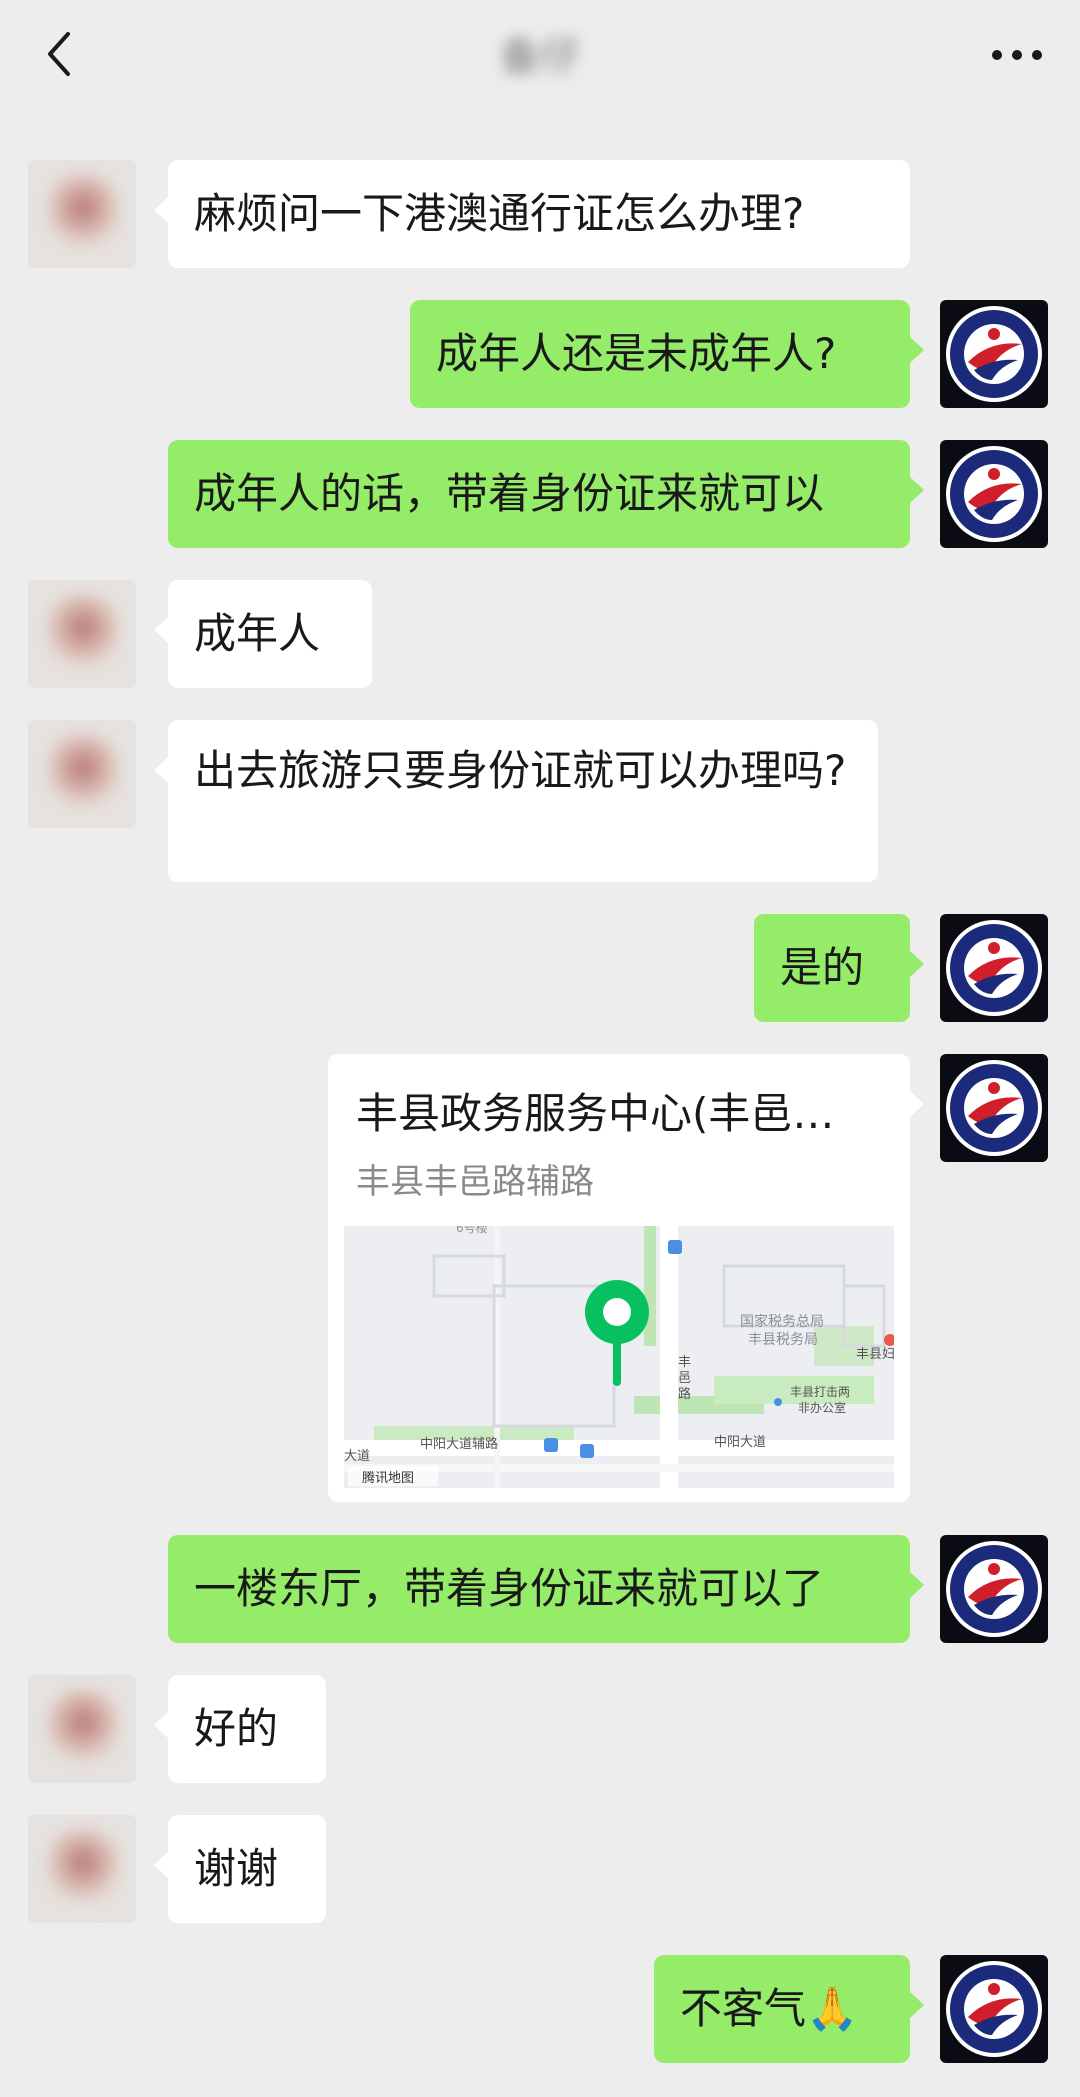 This screenshot has height=2097, width=1080. I want to click on message-text: 成年人的话，带着身份证来就可以, so click(509, 493).